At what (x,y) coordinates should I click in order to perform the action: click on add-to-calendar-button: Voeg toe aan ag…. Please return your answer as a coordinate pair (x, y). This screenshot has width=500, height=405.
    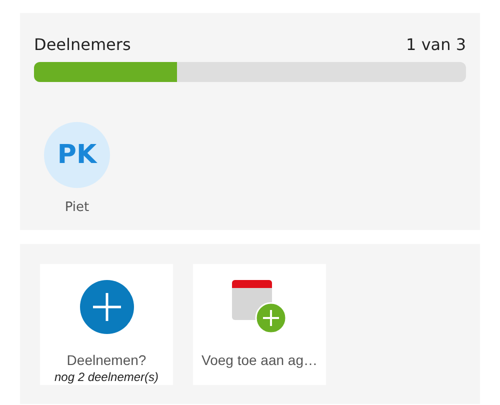
    Looking at the image, I should click on (259, 324).